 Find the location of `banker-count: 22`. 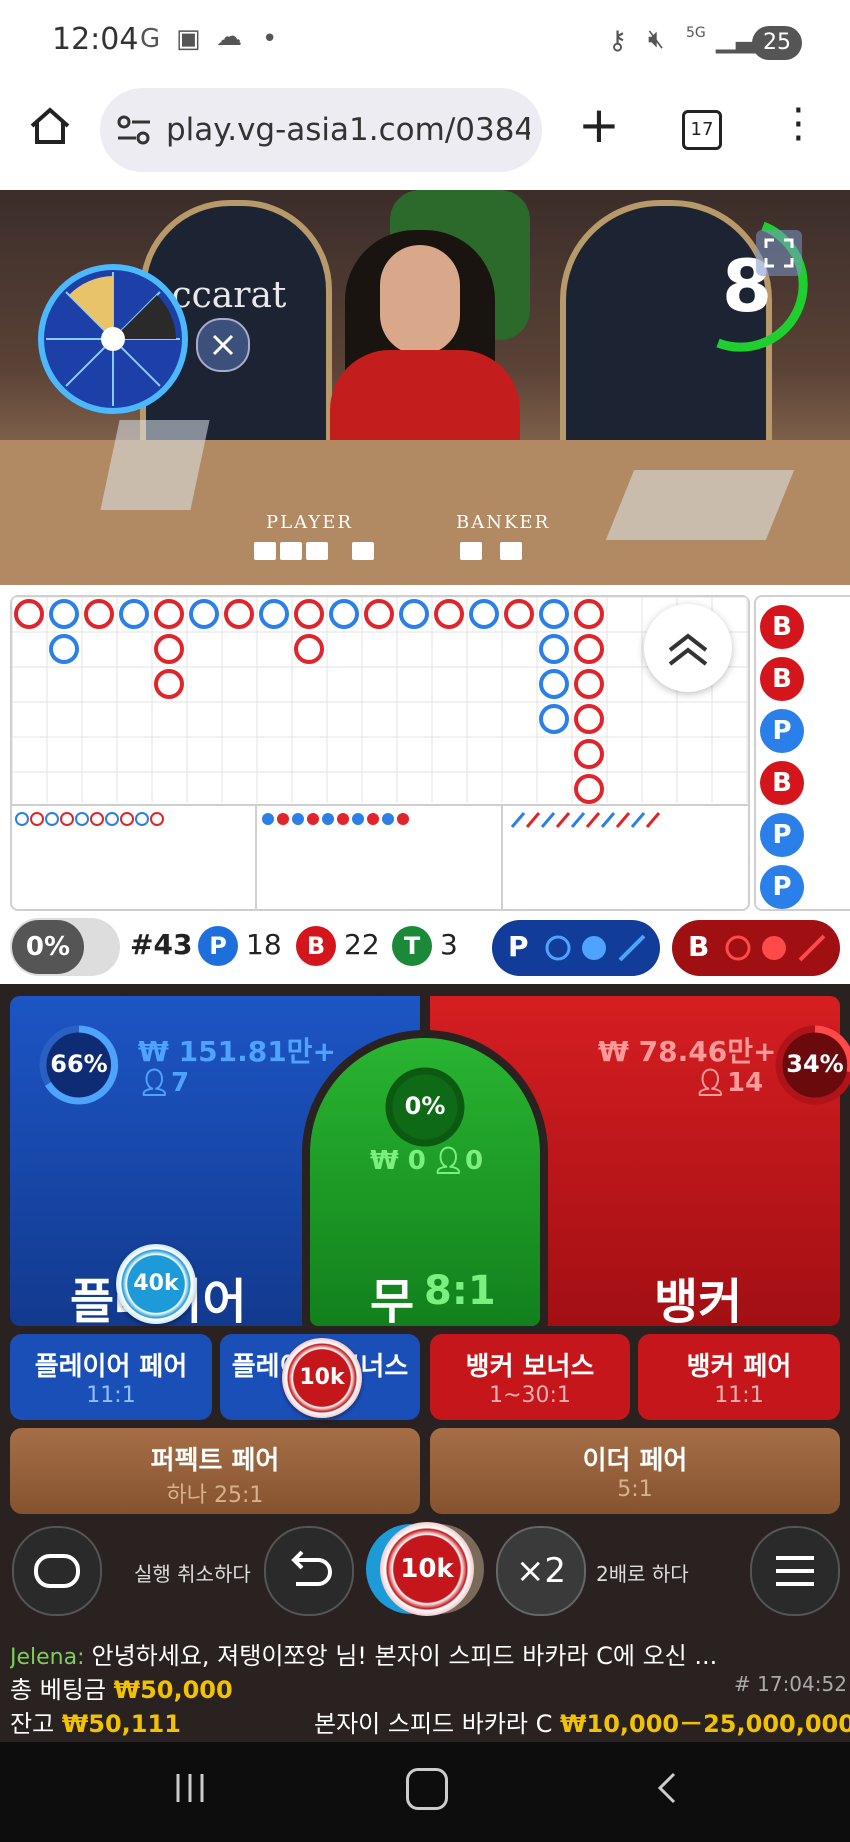

banker-count: 22 is located at coordinates (362, 944).